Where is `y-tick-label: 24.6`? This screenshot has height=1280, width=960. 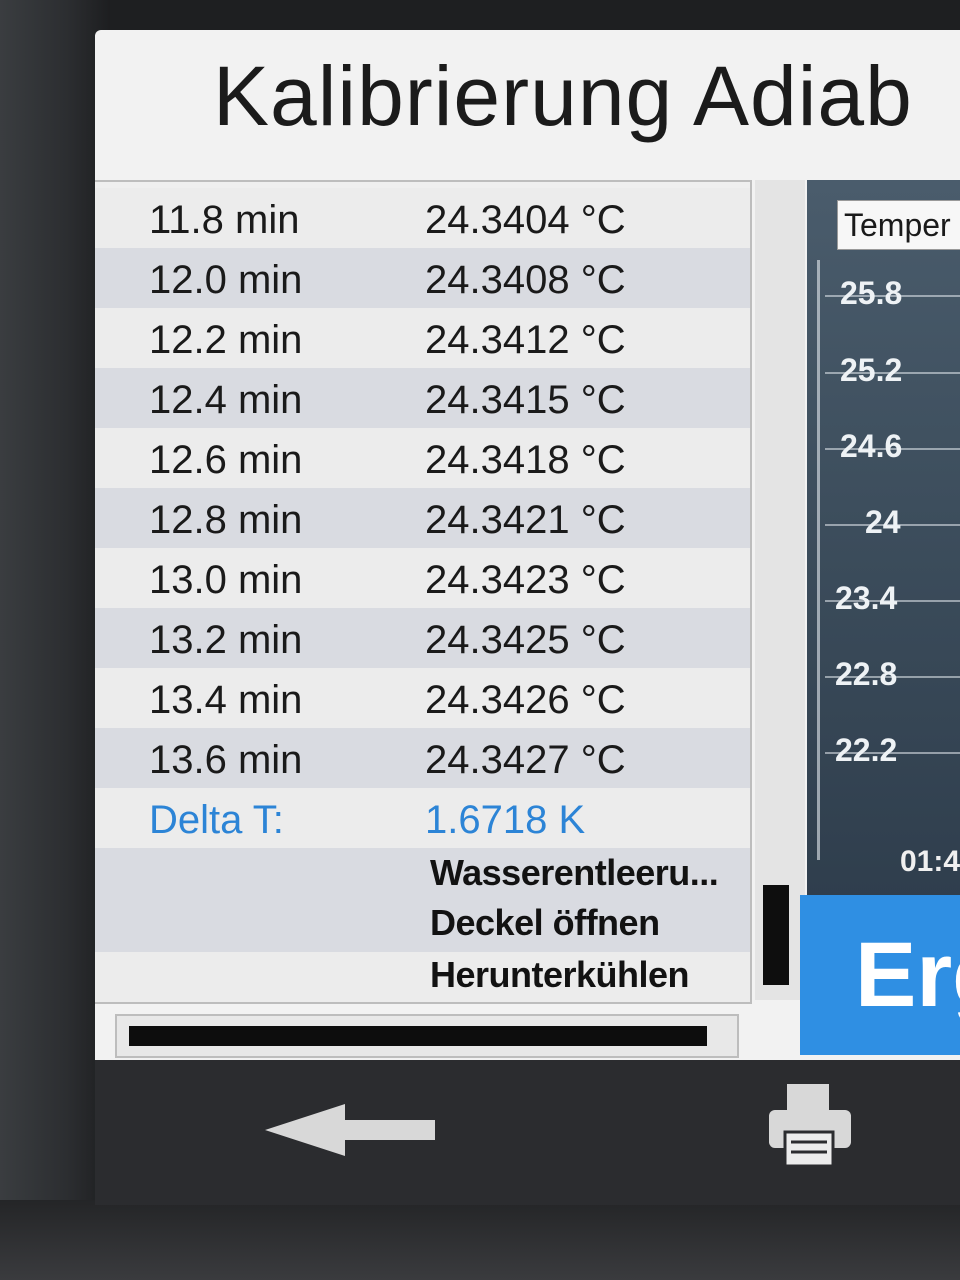
y-tick-label: 24.6 is located at coordinates (871, 446).